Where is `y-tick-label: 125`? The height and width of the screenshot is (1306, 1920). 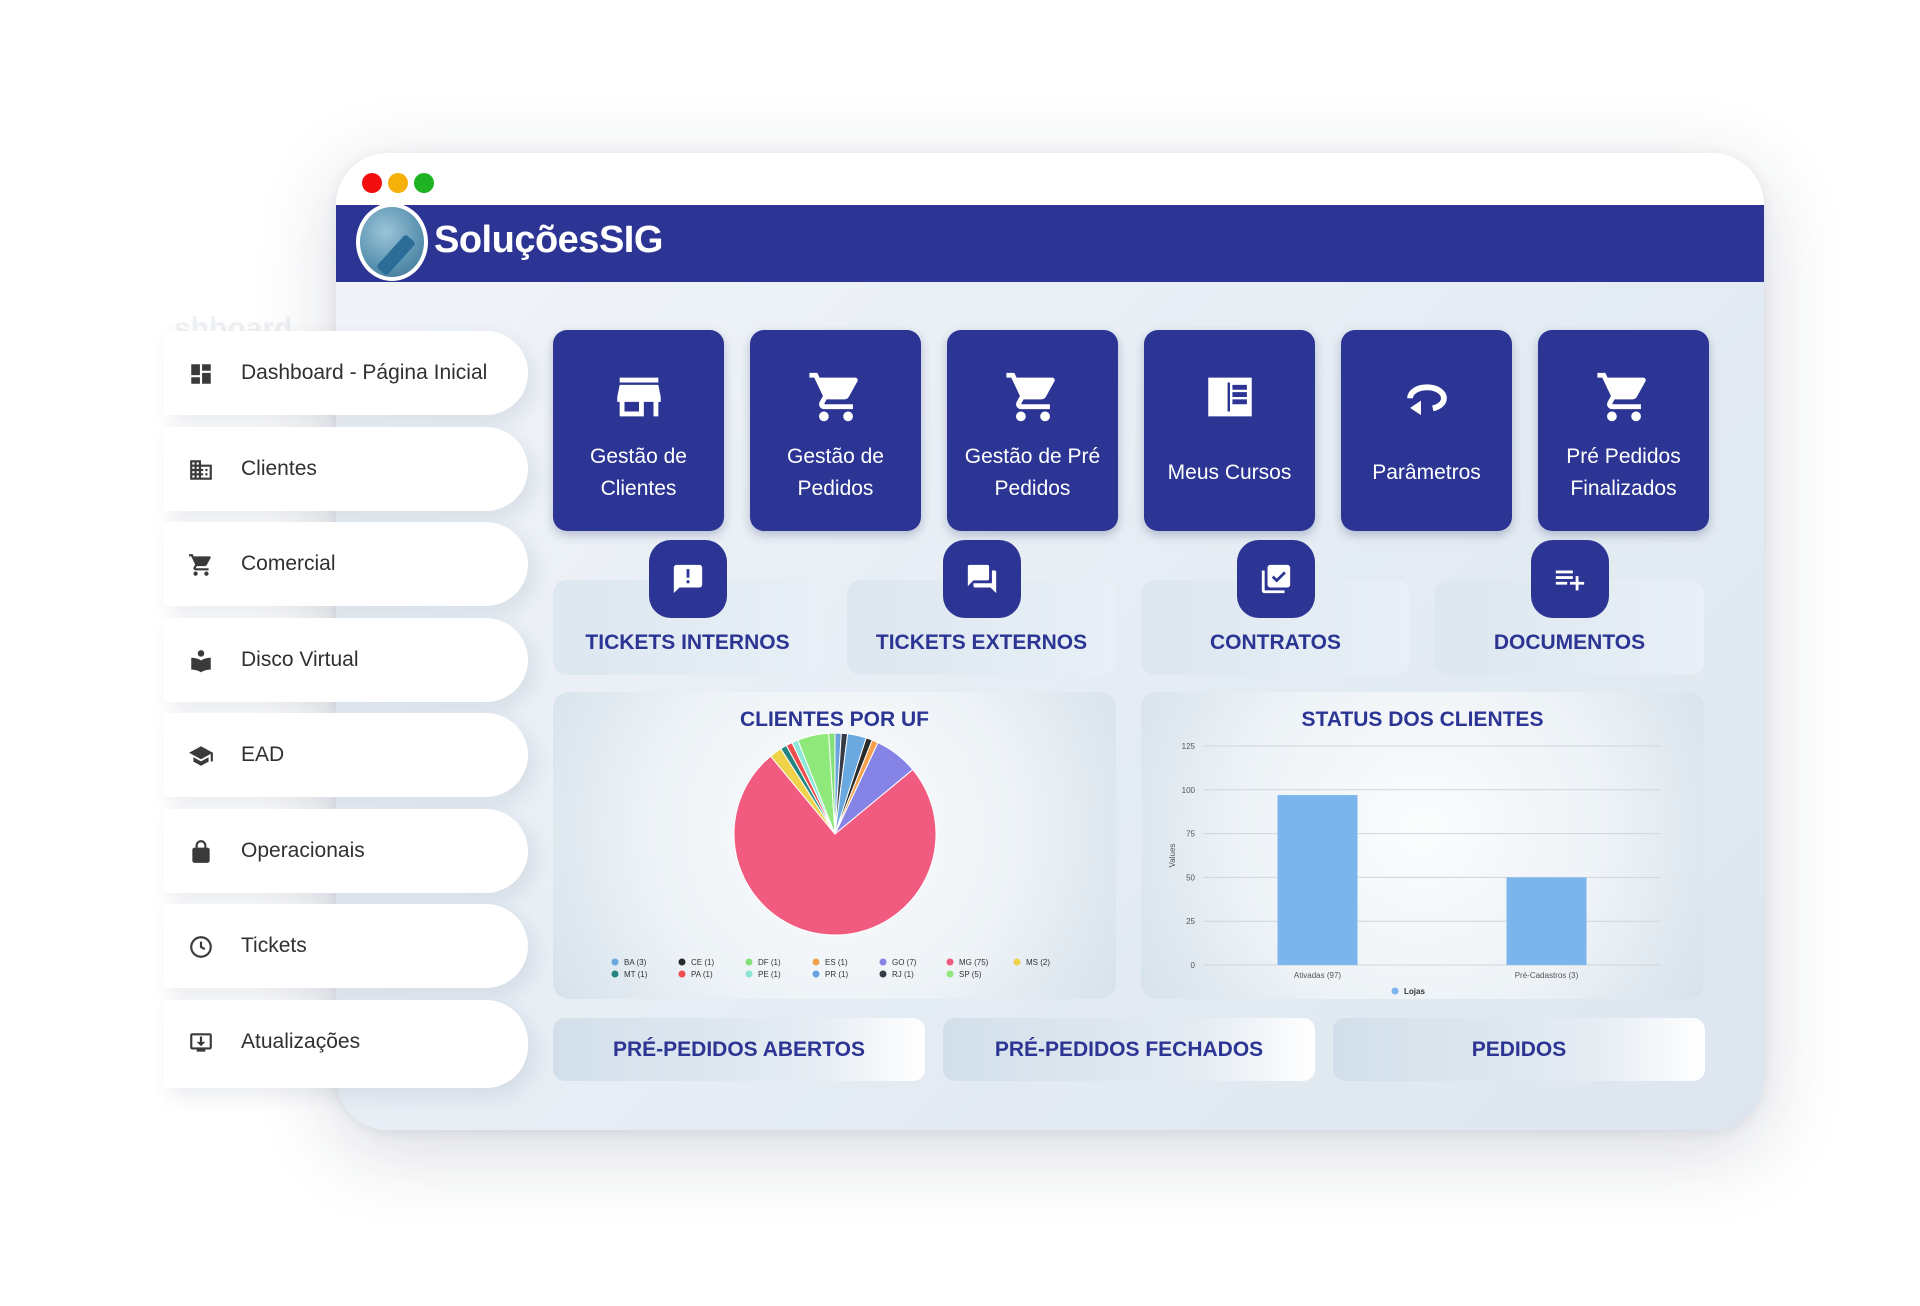 y-tick-label: 125 is located at coordinates (1189, 746).